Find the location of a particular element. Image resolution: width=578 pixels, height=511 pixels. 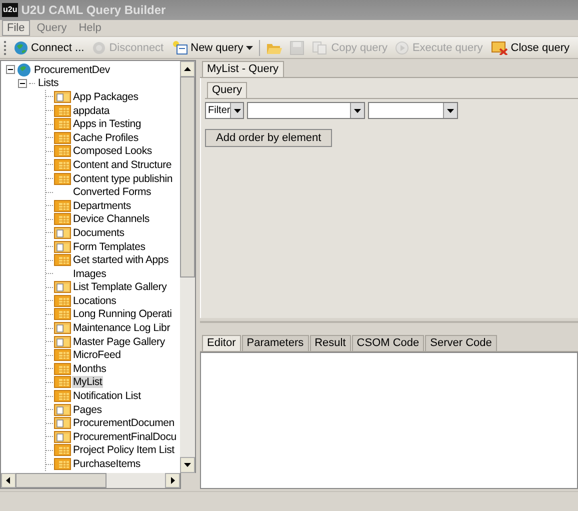

save-icon is located at coordinates (297, 47).